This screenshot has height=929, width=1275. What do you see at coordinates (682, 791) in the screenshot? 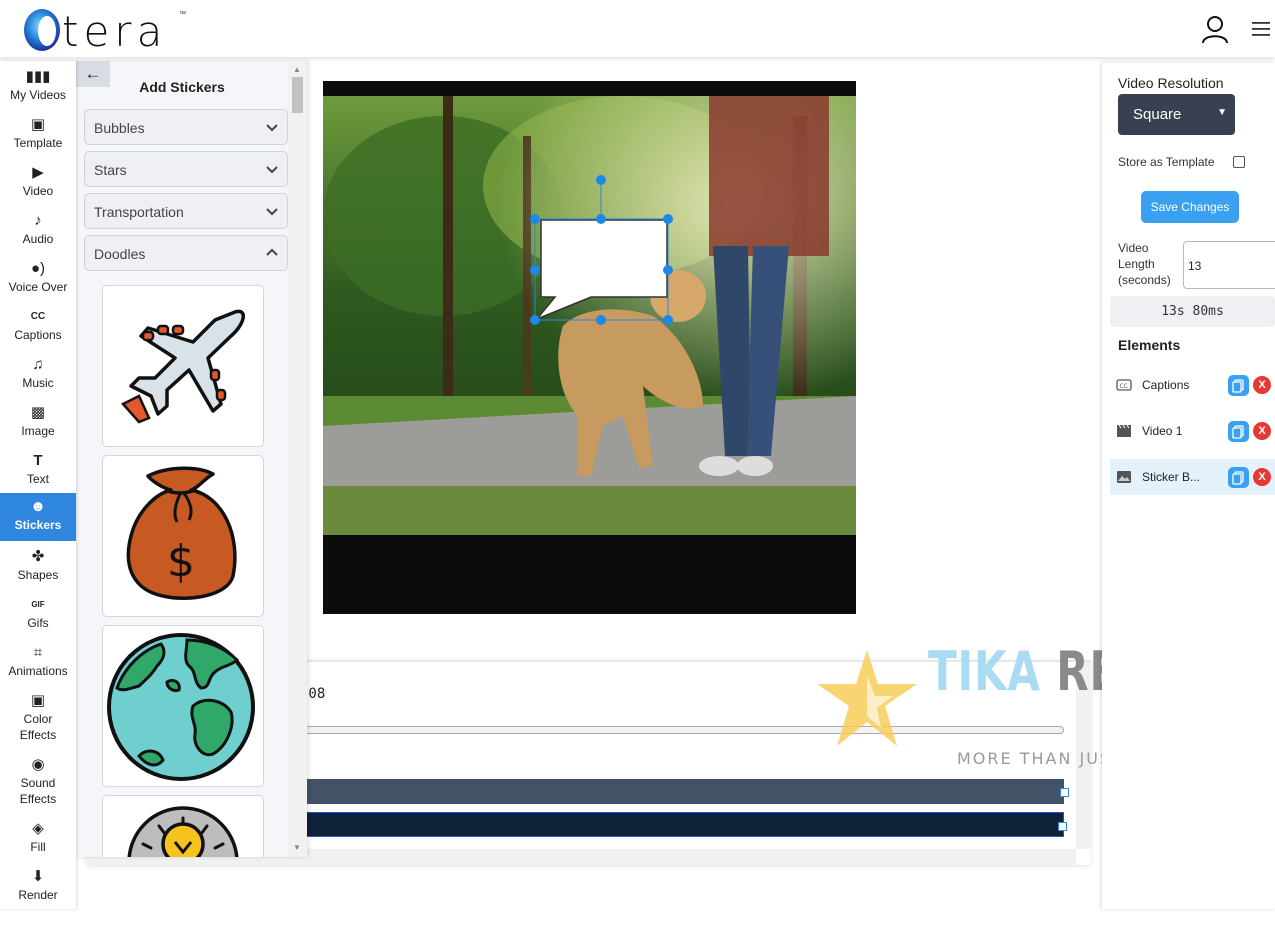
I see `timeline-track-video` at bounding box center [682, 791].